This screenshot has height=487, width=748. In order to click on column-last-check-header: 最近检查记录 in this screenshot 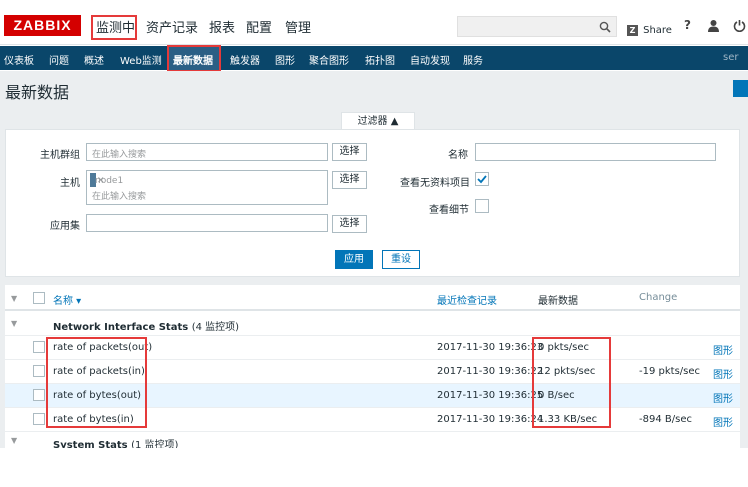, I will do `click(467, 299)`.